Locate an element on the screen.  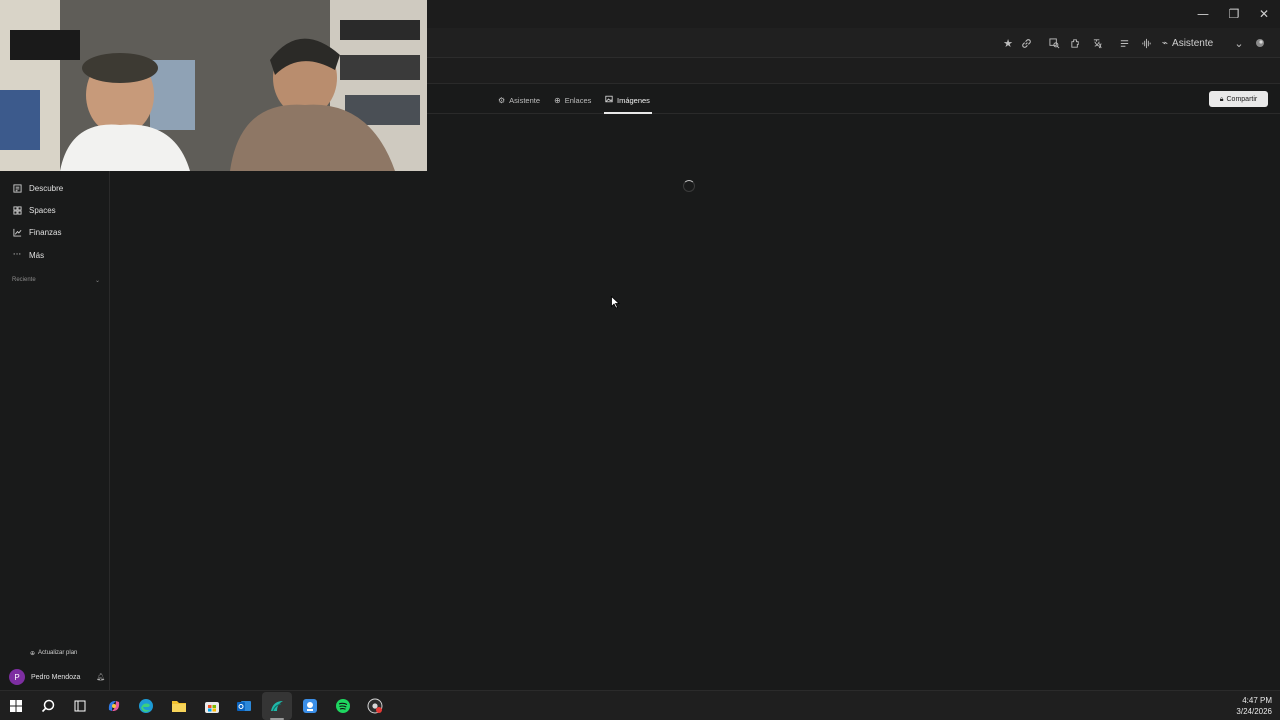
spaces-icon is located at coordinates (17, 210).